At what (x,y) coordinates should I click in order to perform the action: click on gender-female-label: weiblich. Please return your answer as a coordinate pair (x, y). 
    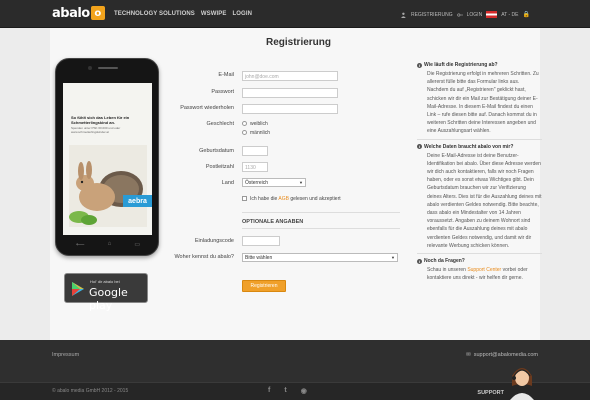
    Looking at the image, I should click on (259, 124).